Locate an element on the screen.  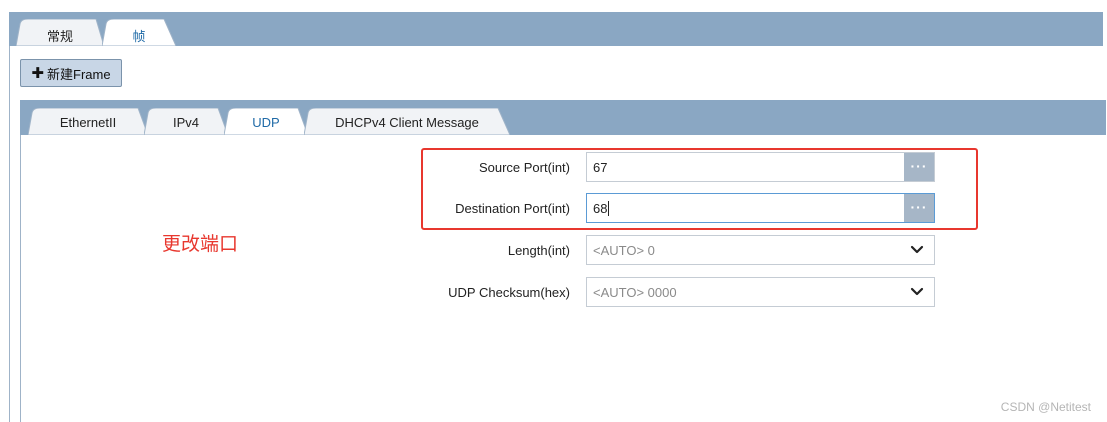
top-tabbar: 常规 帧 is located at coordinates (556, 29).